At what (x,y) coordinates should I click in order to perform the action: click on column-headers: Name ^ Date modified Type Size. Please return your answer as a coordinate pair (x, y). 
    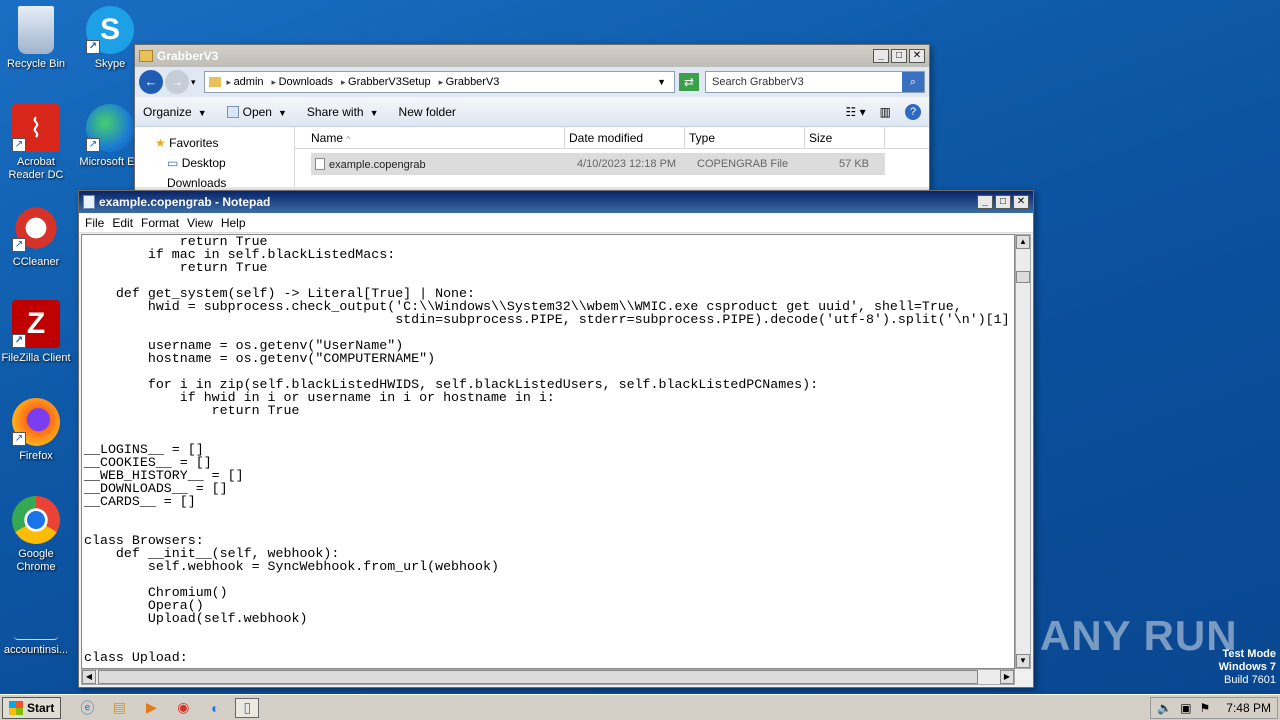
    Looking at the image, I should click on (612, 138).